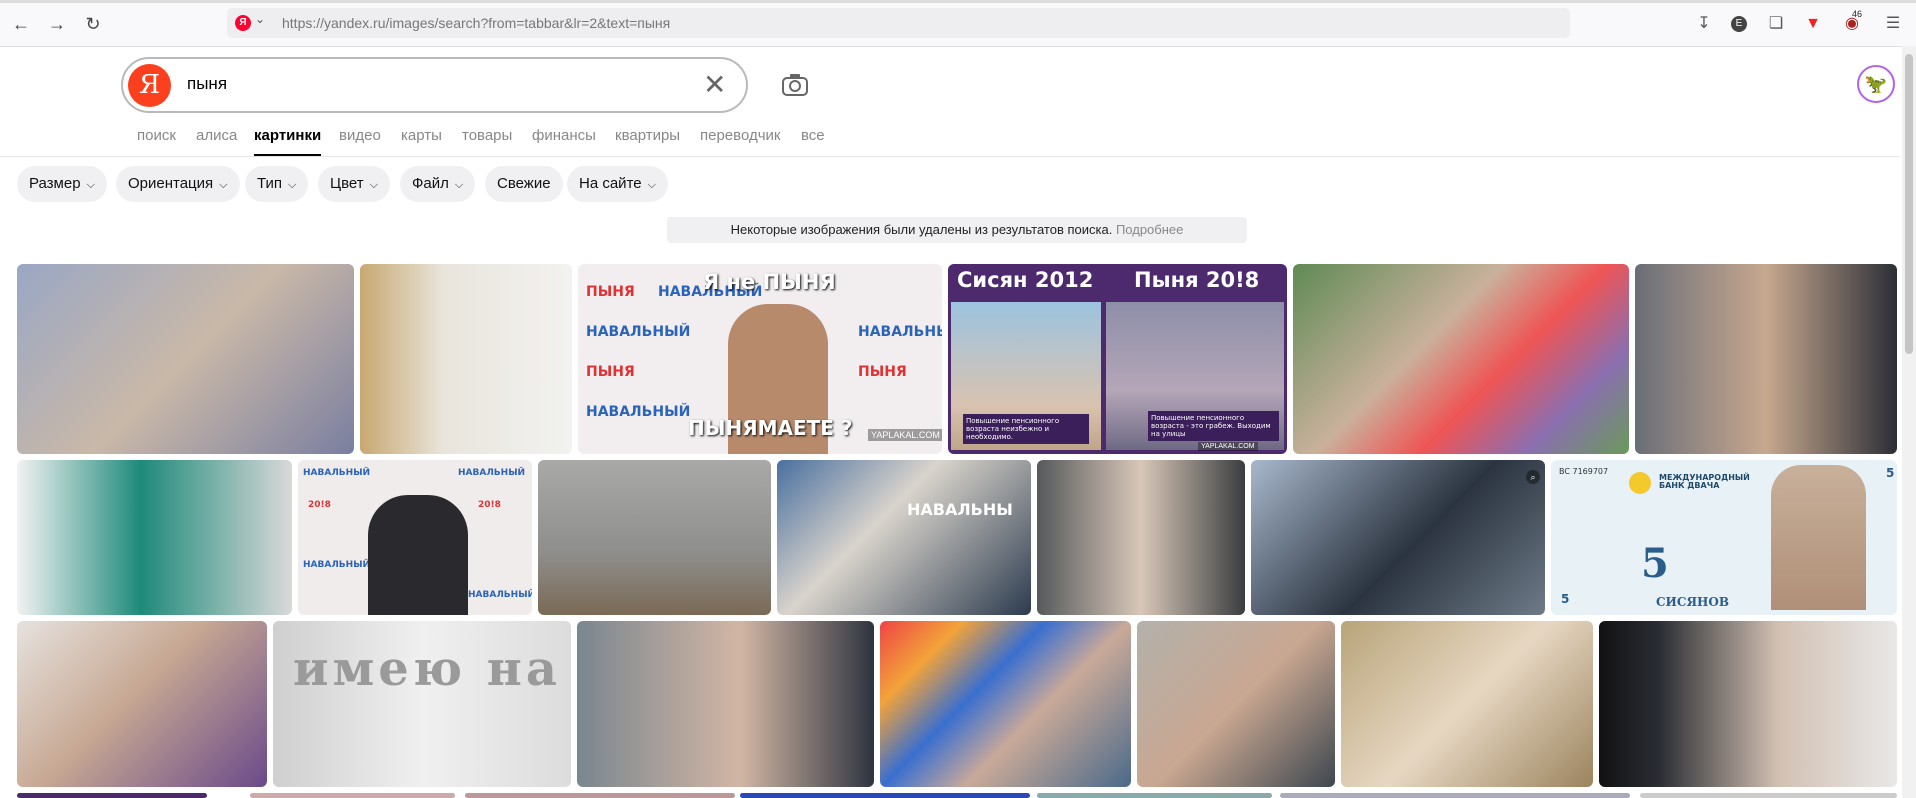 The image size is (1916, 798). I want to click on tab-translator: переводчик, so click(740, 135).